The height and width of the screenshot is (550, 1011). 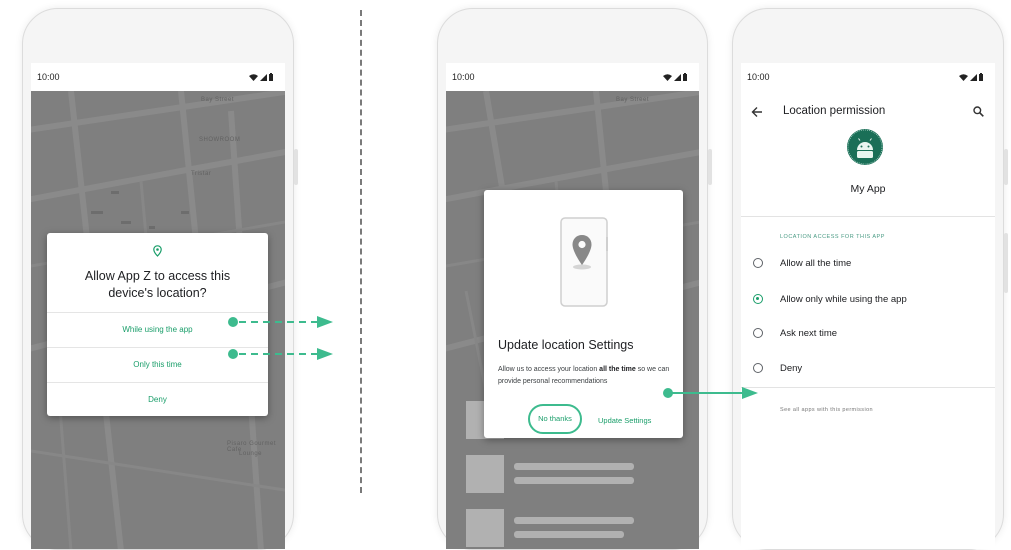 What do you see at coordinates (830, 299) in the screenshot?
I see `radio-allow-while-using: Allow only while using the app` at bounding box center [830, 299].